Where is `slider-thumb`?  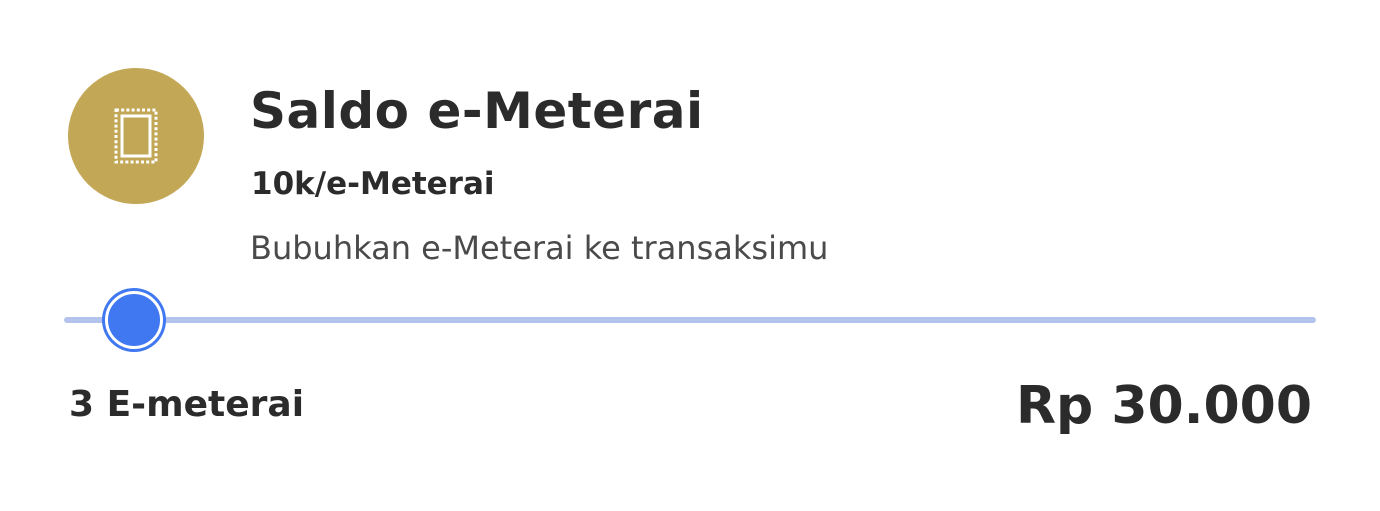 slider-thumb is located at coordinates (134, 320).